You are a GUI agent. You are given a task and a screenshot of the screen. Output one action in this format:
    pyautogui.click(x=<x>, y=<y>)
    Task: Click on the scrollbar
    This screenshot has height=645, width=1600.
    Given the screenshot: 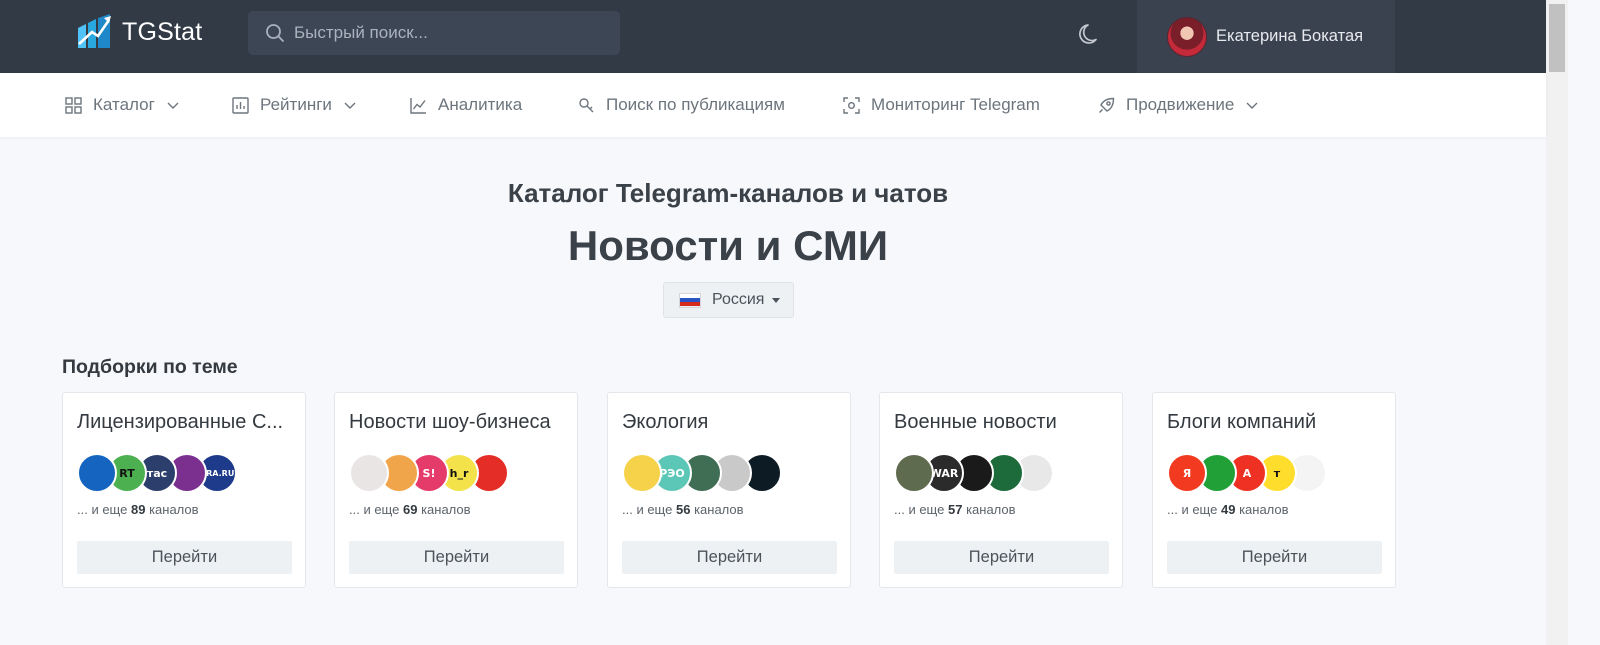 What is the action you would take?
    pyautogui.click(x=1557, y=322)
    